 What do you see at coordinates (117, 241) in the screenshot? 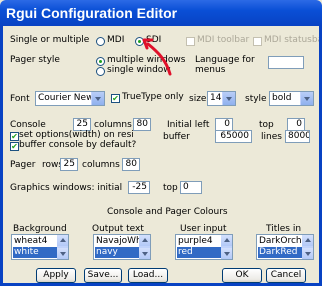
I see `list-item: NavajoWhite` at bounding box center [117, 241].